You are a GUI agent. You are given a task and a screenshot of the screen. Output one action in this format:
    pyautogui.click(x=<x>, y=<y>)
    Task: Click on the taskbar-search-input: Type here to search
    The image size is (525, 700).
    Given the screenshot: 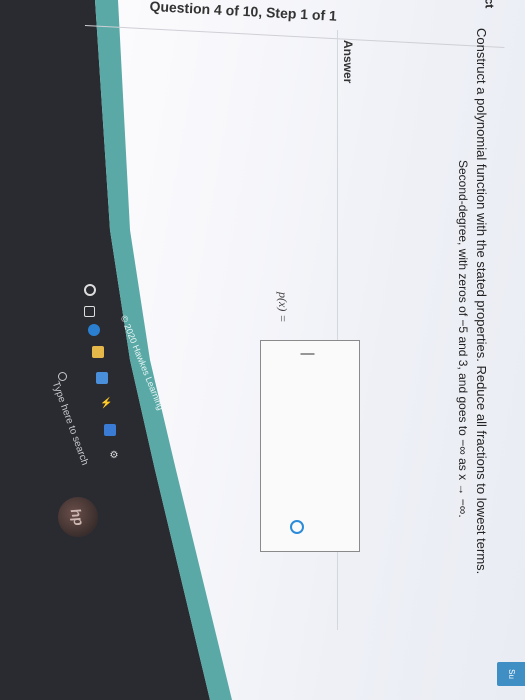 What is the action you would take?
    pyautogui.click(x=70, y=423)
    